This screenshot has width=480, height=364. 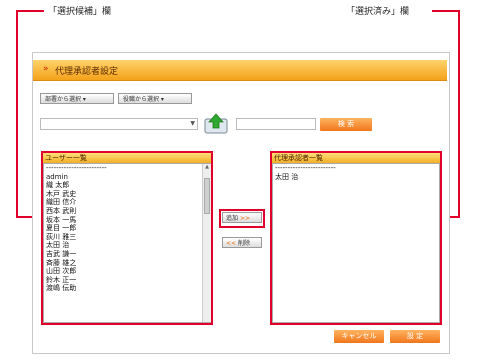 I want to click on add-button-label: 追加, so click(x=232, y=218).